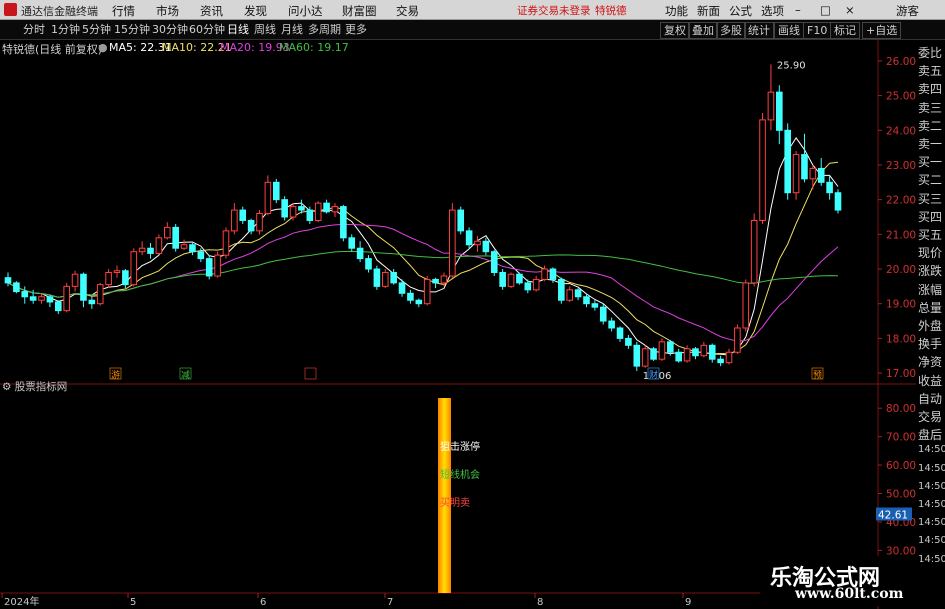 The width and height of the screenshot is (945, 609). Describe the element at coordinates (170, 29) in the screenshot. I see `tab-30min: 30分钟` at that location.